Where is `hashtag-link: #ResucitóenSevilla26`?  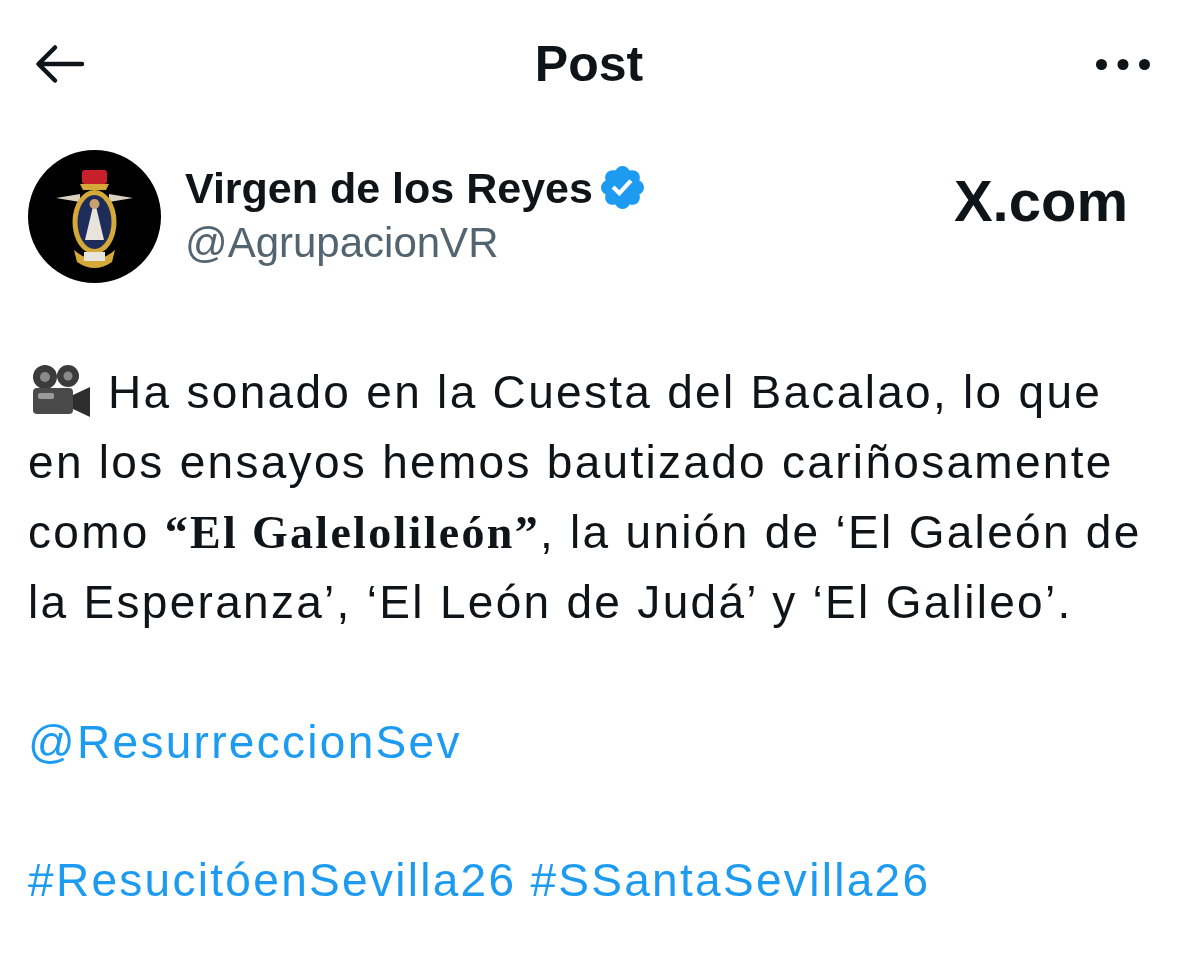 hashtag-link: #ResucitóenSevilla26 is located at coordinates (272, 880).